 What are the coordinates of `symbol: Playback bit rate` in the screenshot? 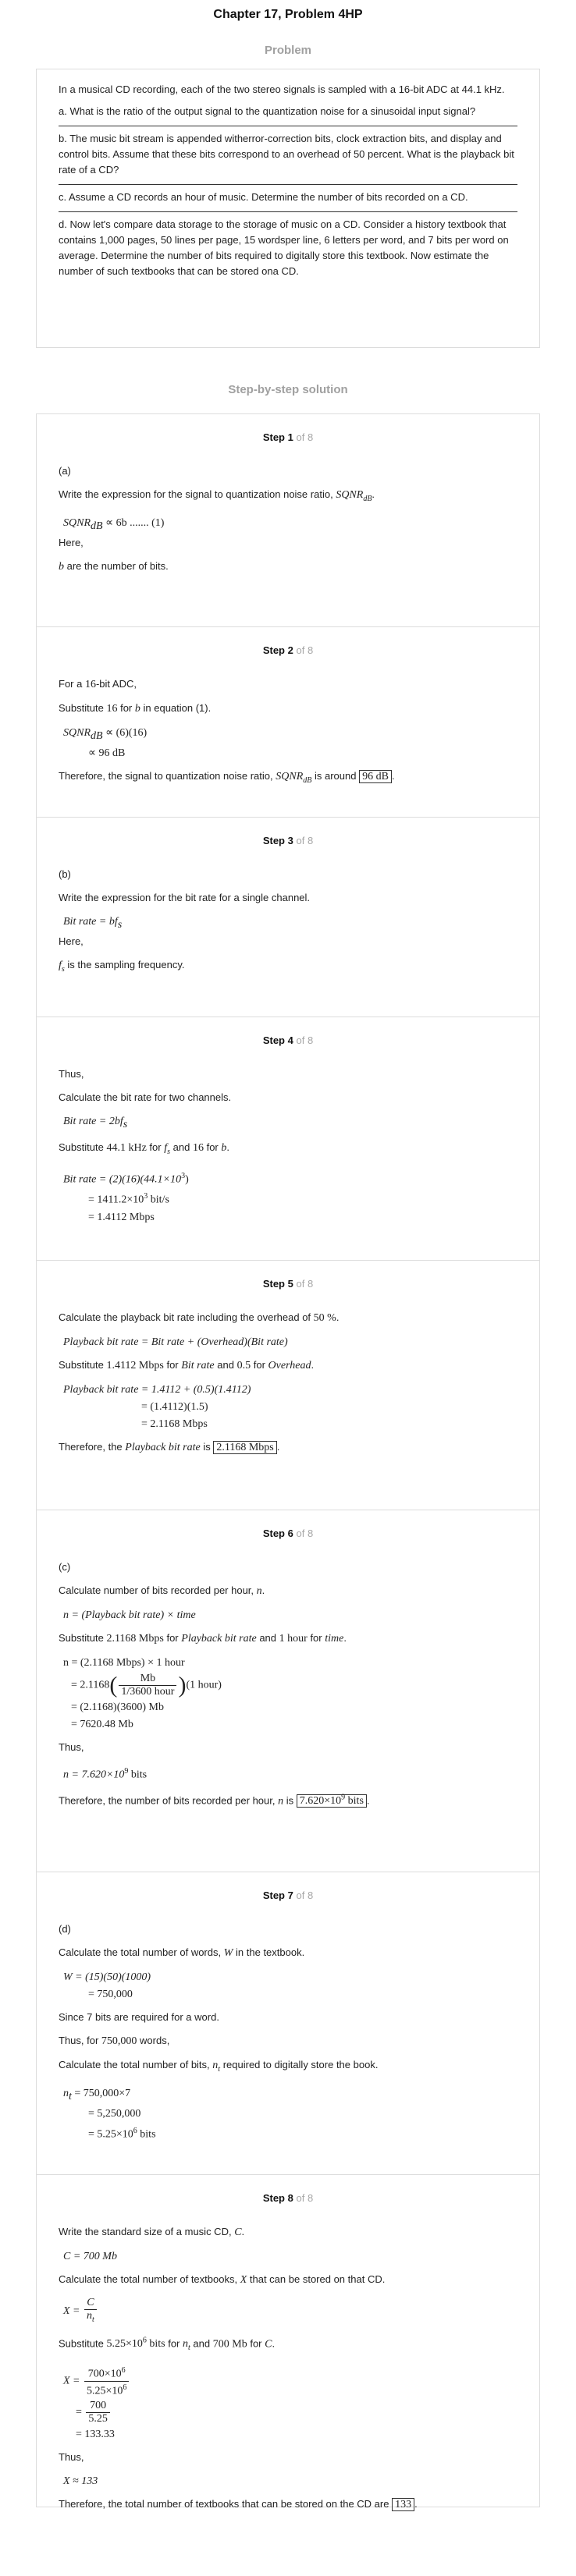 It's located at (163, 1447).